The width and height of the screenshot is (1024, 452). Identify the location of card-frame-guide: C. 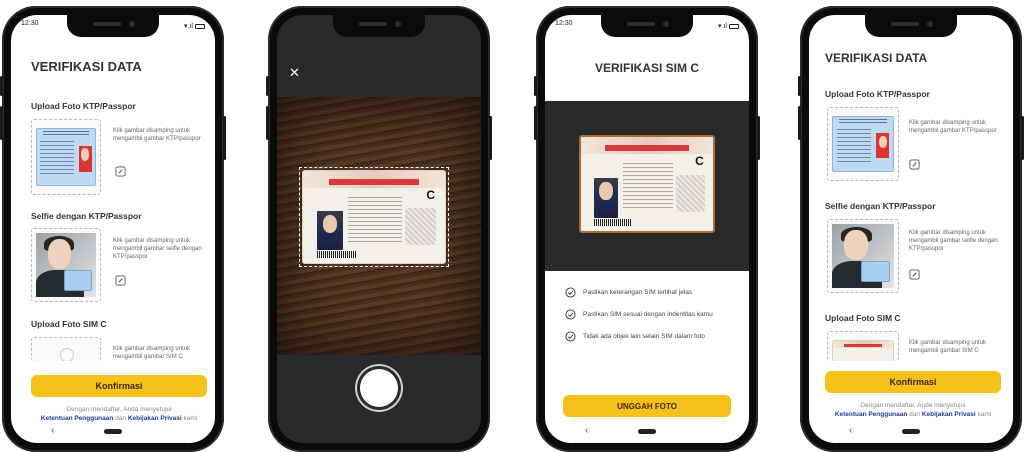
(374, 217).